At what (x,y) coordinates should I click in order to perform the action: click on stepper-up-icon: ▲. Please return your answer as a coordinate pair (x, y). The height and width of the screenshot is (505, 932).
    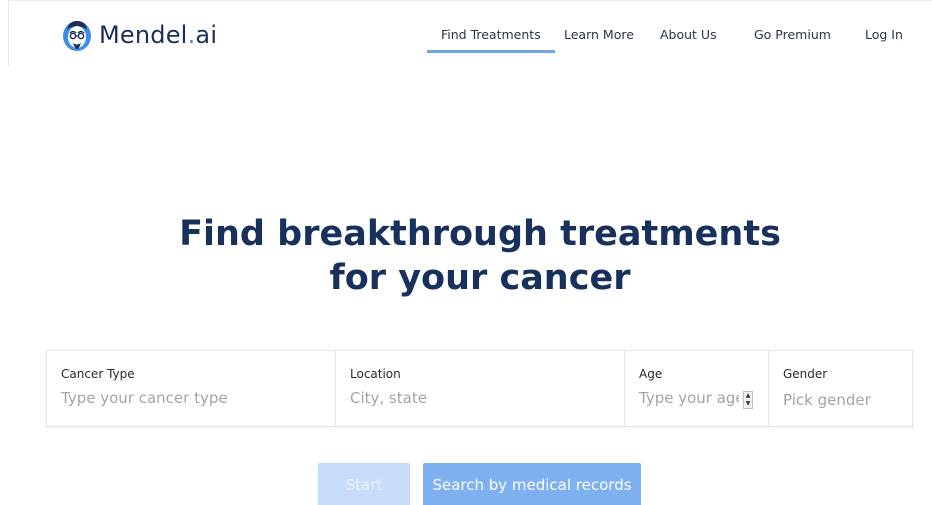
    Looking at the image, I should click on (748, 396).